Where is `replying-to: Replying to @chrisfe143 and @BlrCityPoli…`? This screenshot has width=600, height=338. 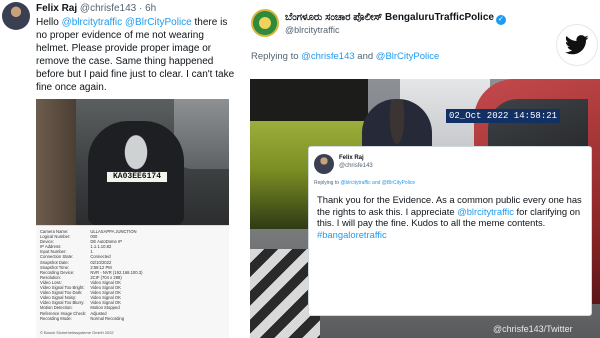 replying-to: Replying to @chrisfe143 and @BlrCityPoli… is located at coordinates (345, 56).